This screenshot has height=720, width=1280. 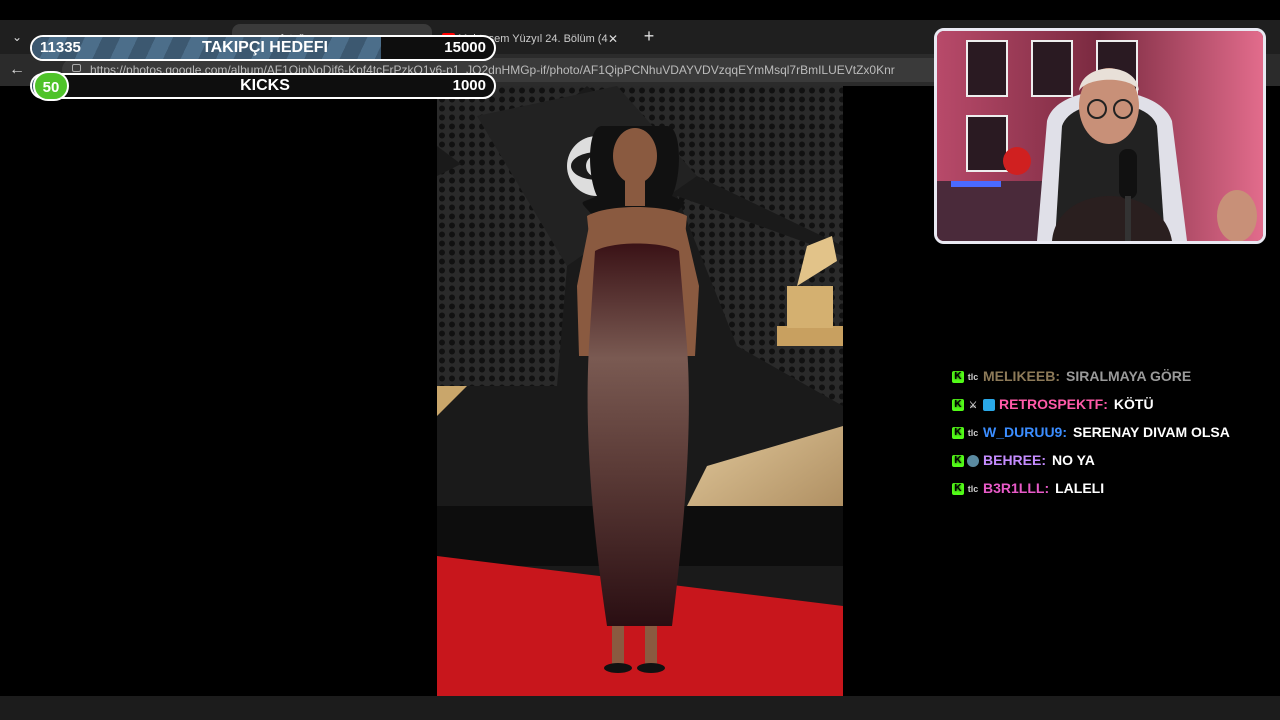 What do you see at coordinates (17, 70) in the screenshot?
I see `back-arrow-icon: ←` at bounding box center [17, 70].